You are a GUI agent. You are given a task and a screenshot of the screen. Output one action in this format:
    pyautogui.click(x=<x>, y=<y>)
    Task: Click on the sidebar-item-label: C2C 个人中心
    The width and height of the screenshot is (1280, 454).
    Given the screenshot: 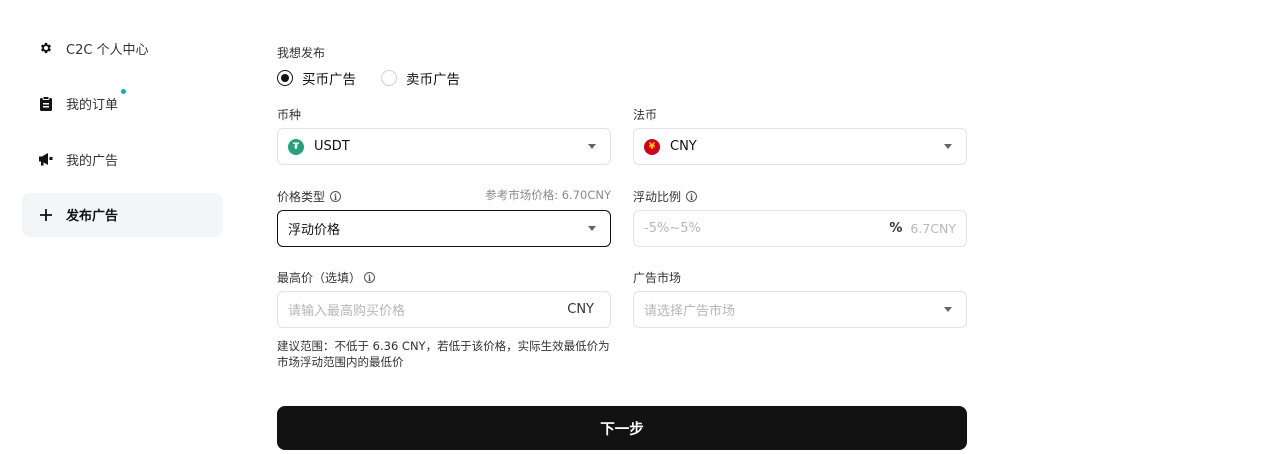 What is the action you would take?
    pyautogui.click(x=107, y=50)
    